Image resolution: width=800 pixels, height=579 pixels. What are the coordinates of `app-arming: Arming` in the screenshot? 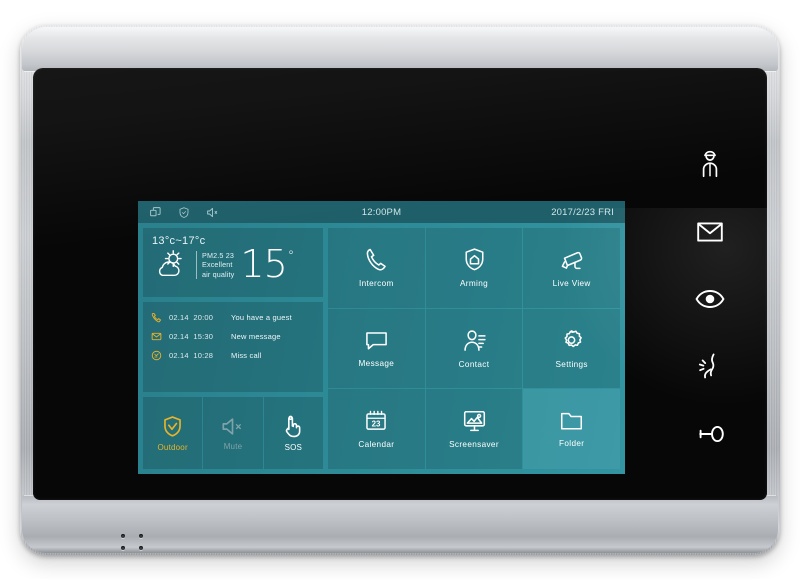 It's located at (474, 268).